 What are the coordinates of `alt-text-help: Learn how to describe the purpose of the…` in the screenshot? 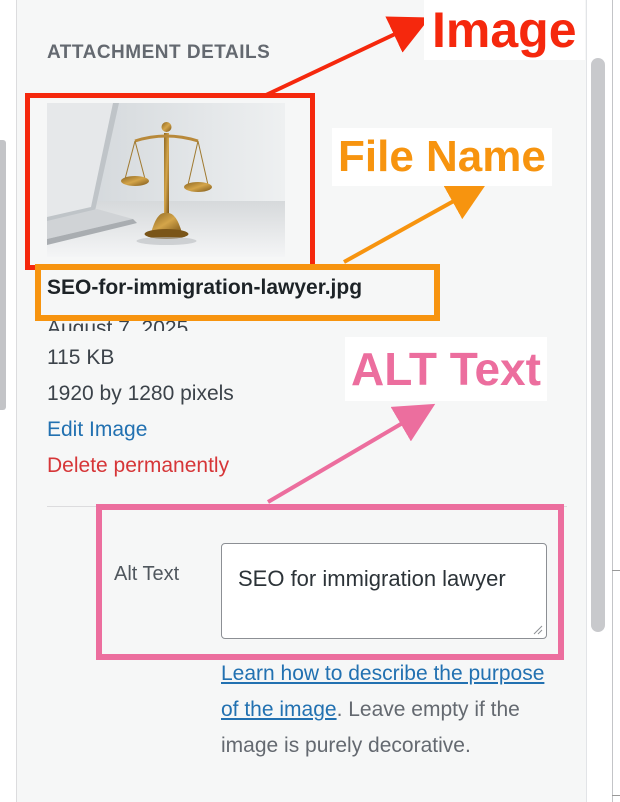 It's located at (386, 710).